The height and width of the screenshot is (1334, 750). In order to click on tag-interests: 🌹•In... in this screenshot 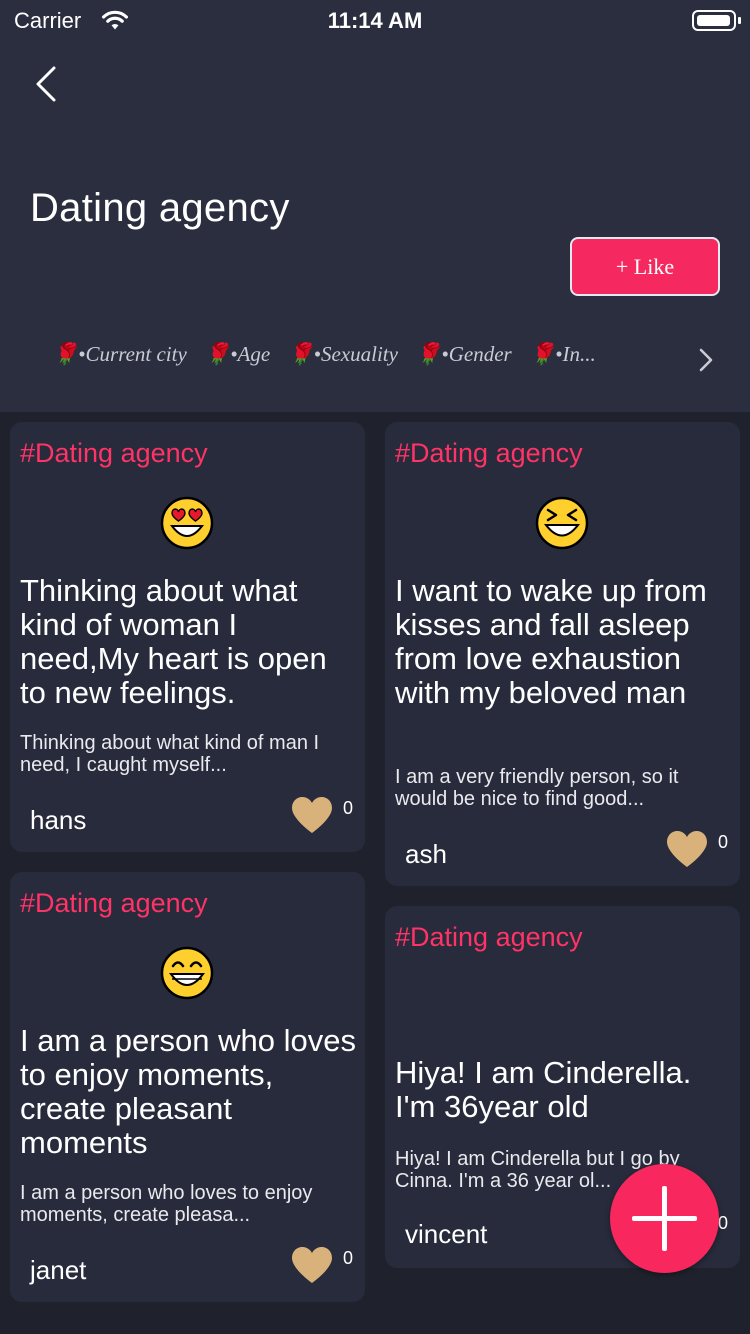, I will do `click(562, 354)`.